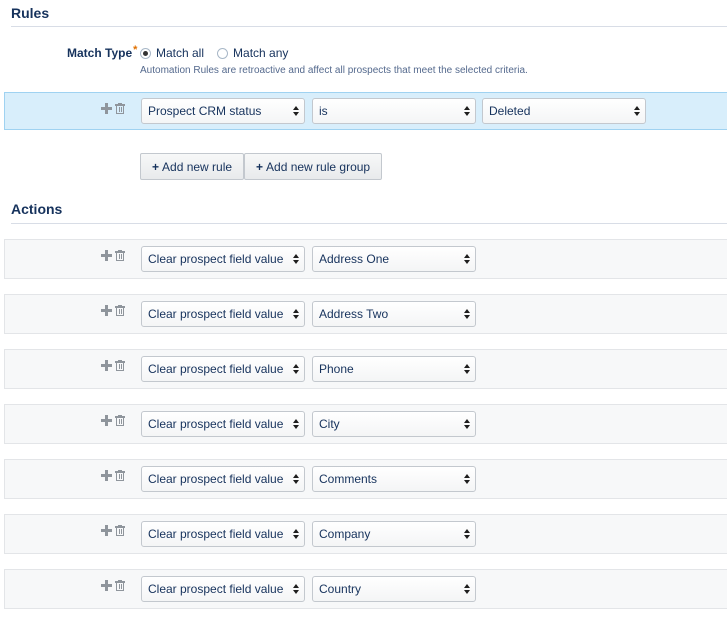  I want to click on match-type-label-text: Match Type, so click(100, 53).